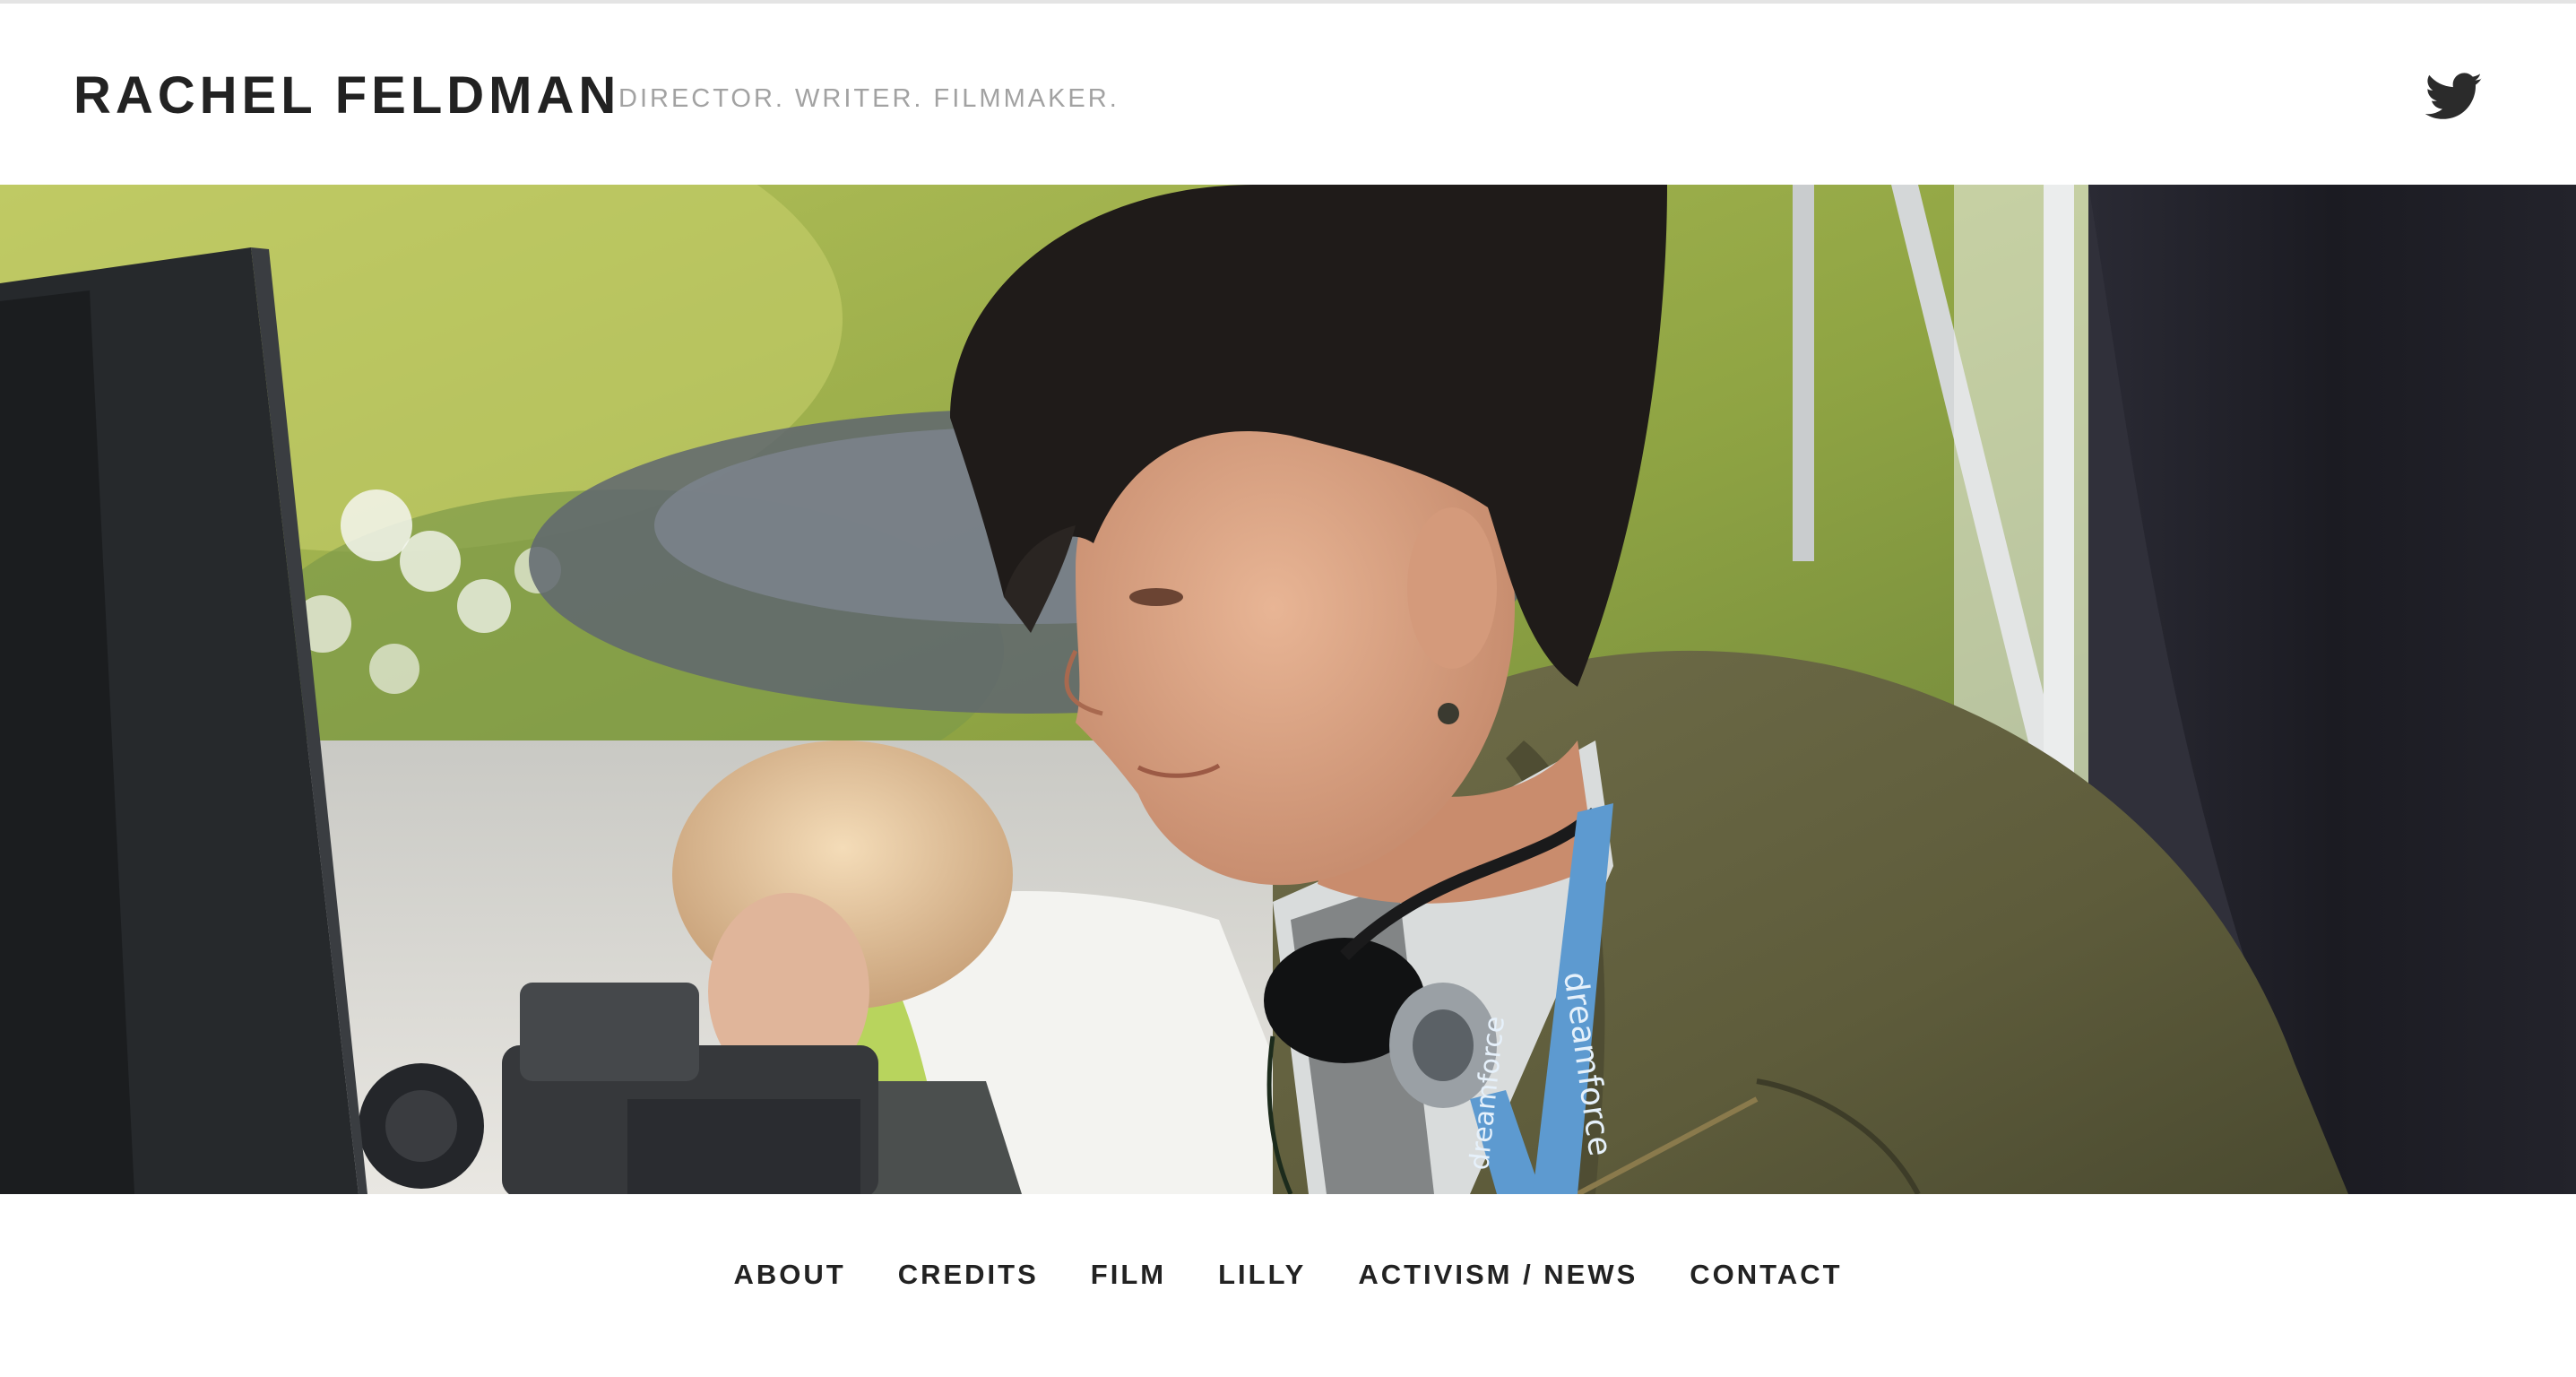  I want to click on site-title: RACHEL FELDMAN, so click(346, 96).